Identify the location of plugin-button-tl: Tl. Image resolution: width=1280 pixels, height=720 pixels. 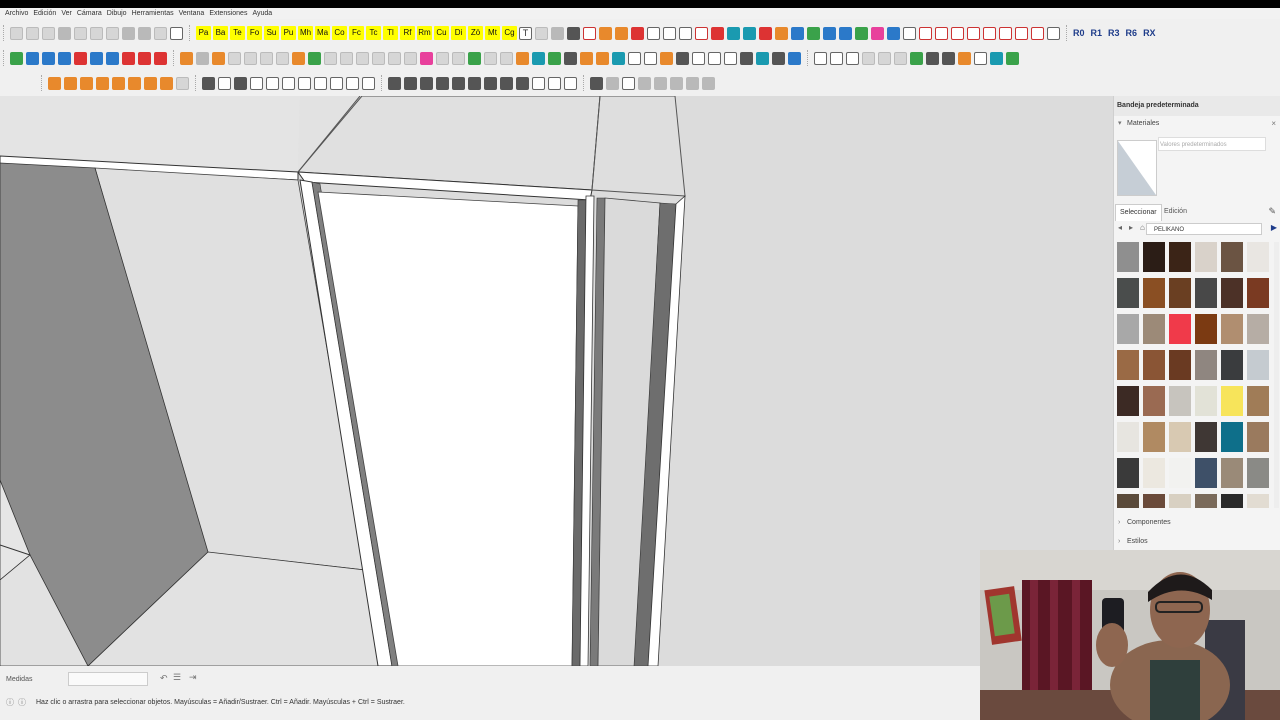
(390, 33).